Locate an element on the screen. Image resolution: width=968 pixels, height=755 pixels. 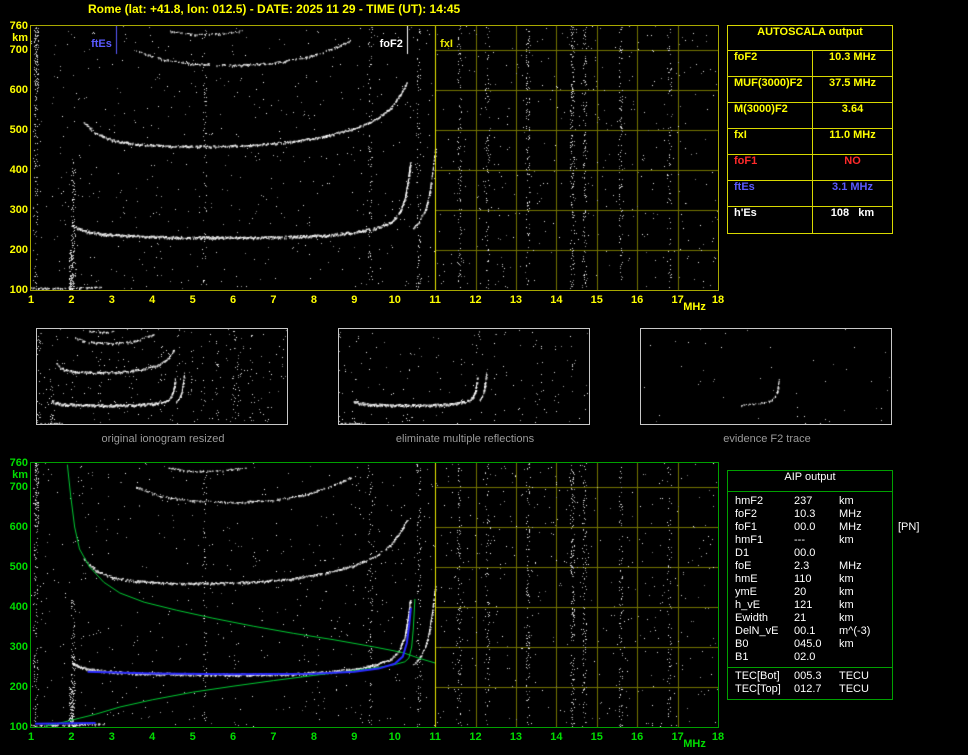
aip-row-hme: hmE 110 km is located at coordinates (810, 579).